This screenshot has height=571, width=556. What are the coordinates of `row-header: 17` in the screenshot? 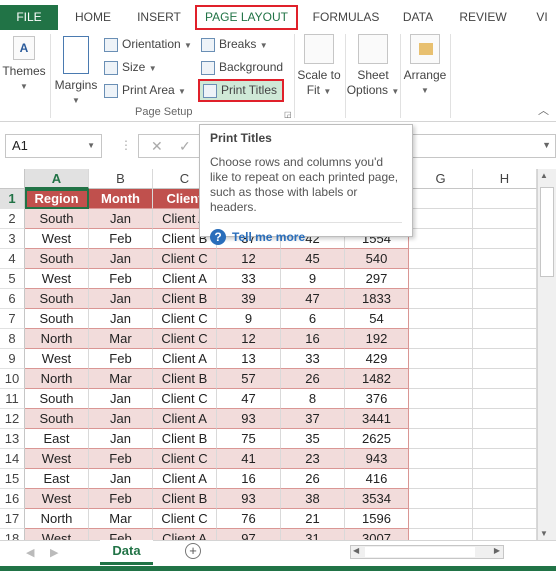 It's located at (12, 519).